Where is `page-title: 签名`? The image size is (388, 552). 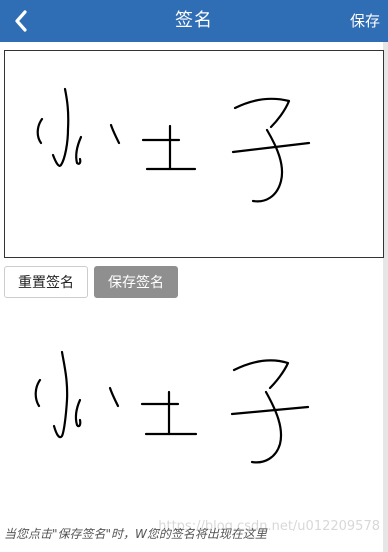
page-title: 签名 is located at coordinates (194, 20).